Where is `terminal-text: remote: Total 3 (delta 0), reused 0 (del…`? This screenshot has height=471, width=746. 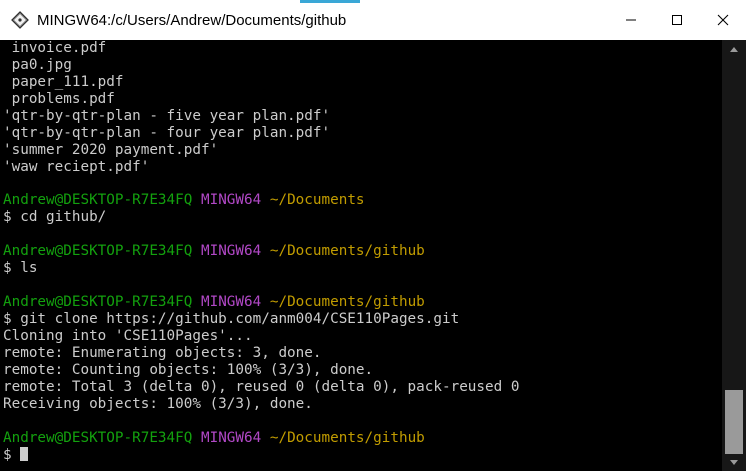
terminal-text: remote: Total 3 (delta 0), reused 0 (del… is located at coordinates (261, 386).